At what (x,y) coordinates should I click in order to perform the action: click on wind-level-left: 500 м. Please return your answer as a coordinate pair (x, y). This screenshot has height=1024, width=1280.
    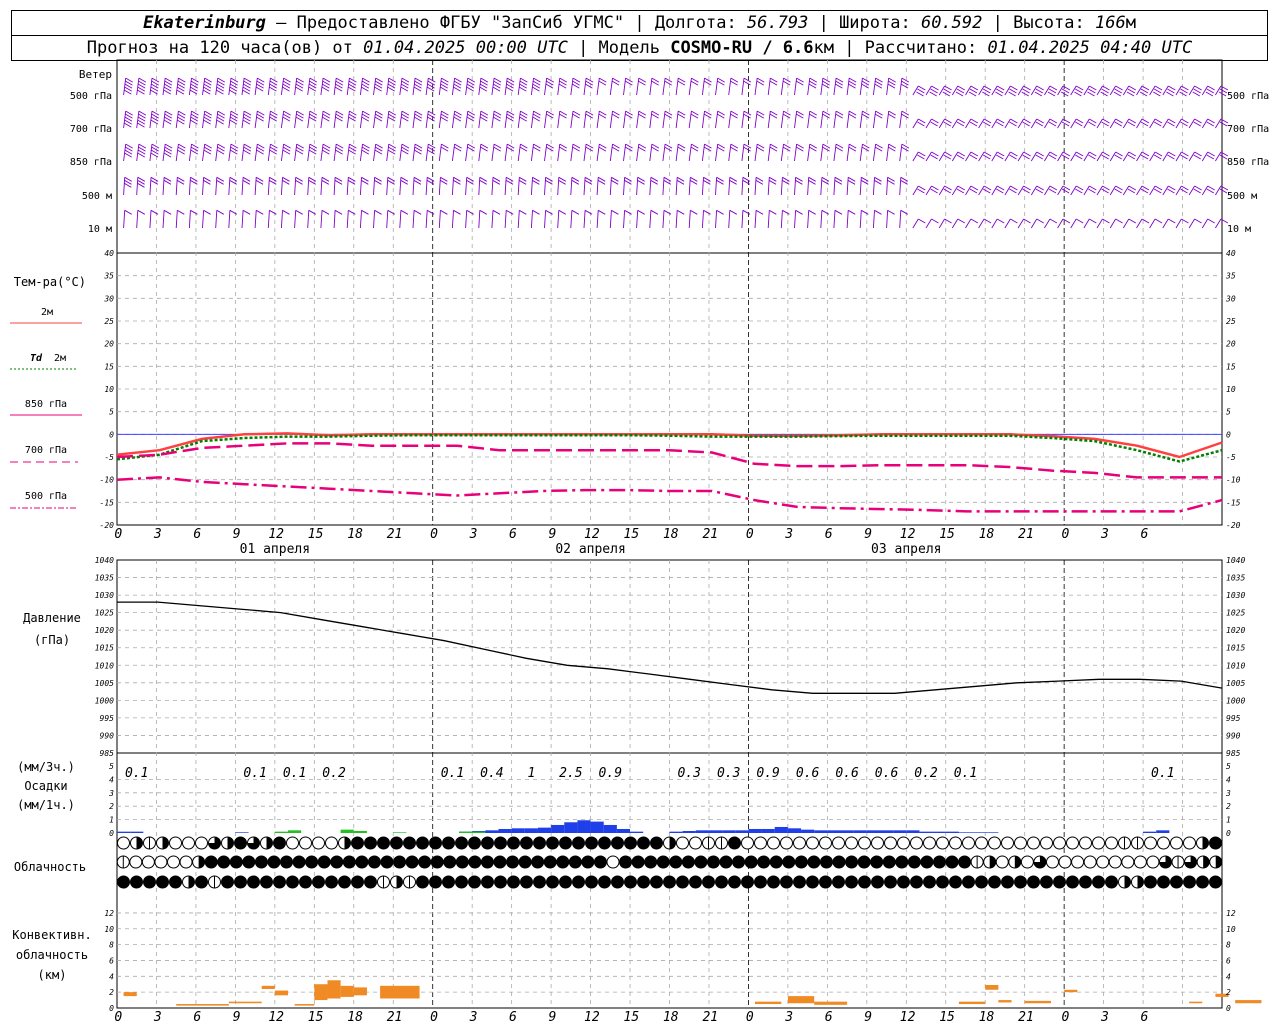
    Looking at the image, I should click on (97, 196).